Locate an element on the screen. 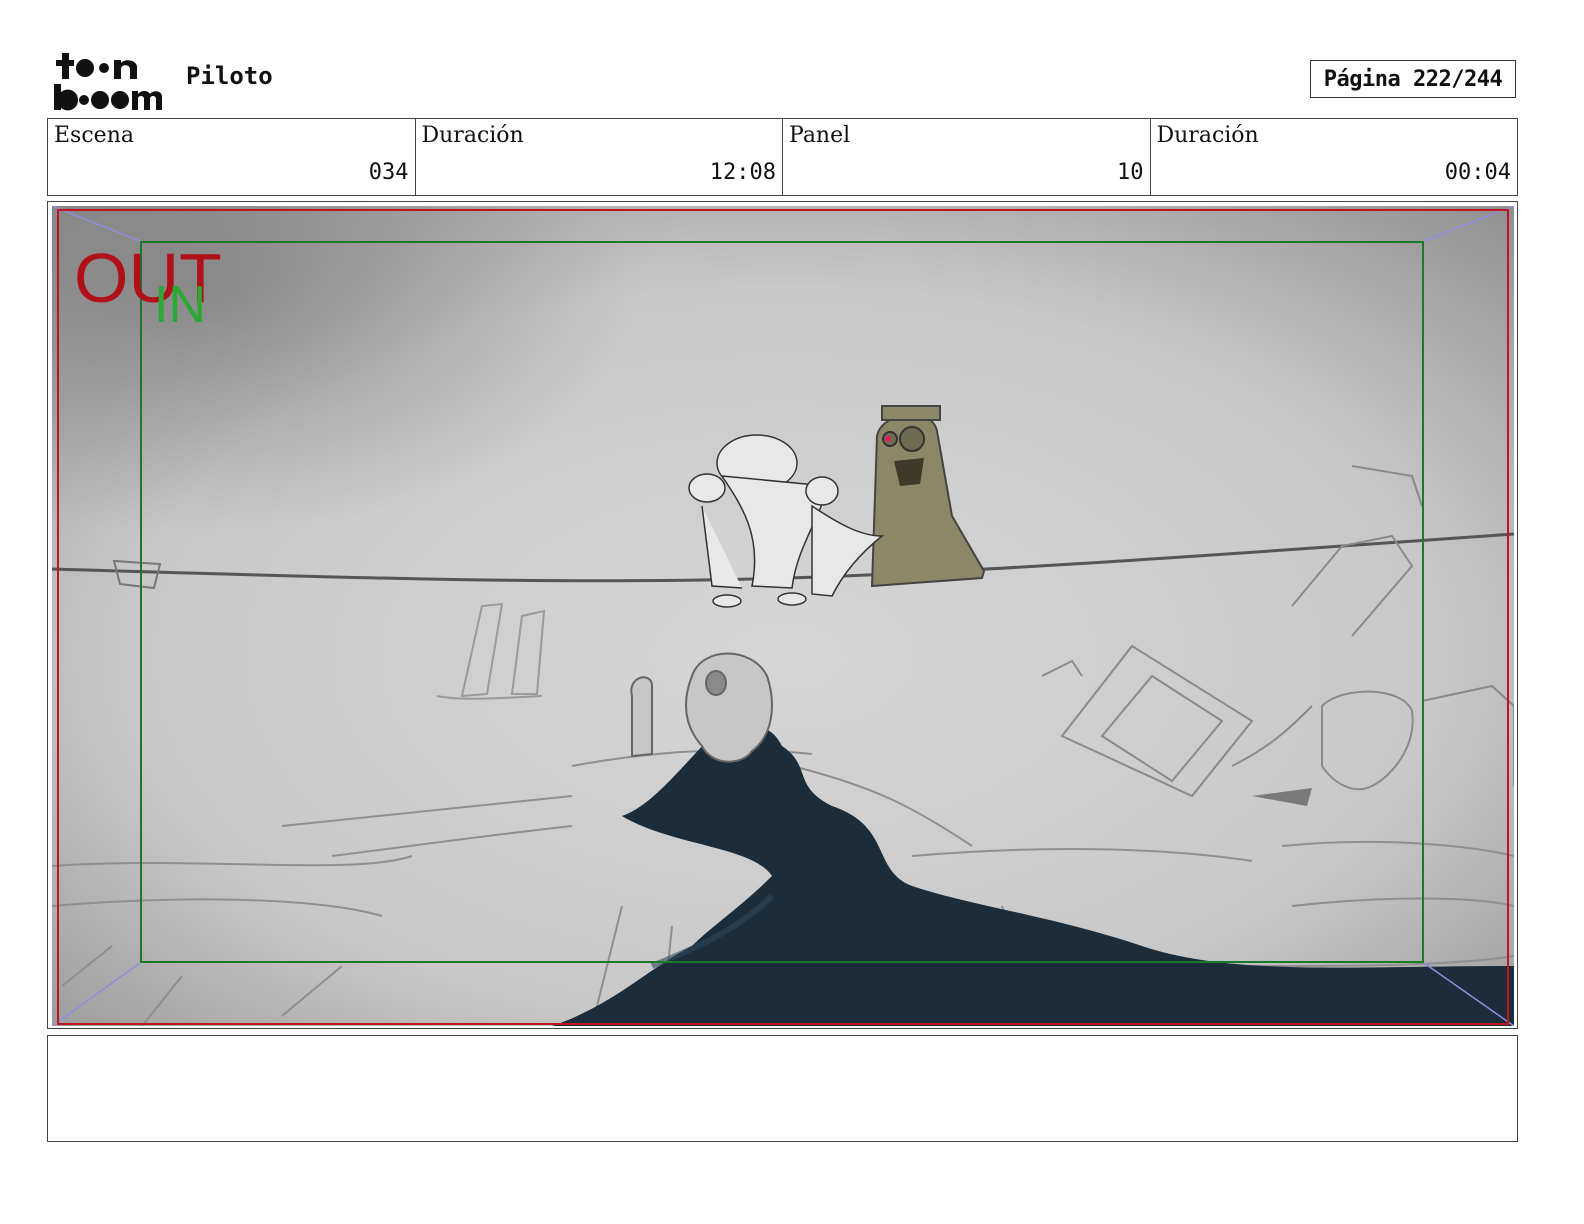 The height and width of the screenshot is (1224, 1584). scene-duration-value: 12:08 is located at coordinates (742, 172).